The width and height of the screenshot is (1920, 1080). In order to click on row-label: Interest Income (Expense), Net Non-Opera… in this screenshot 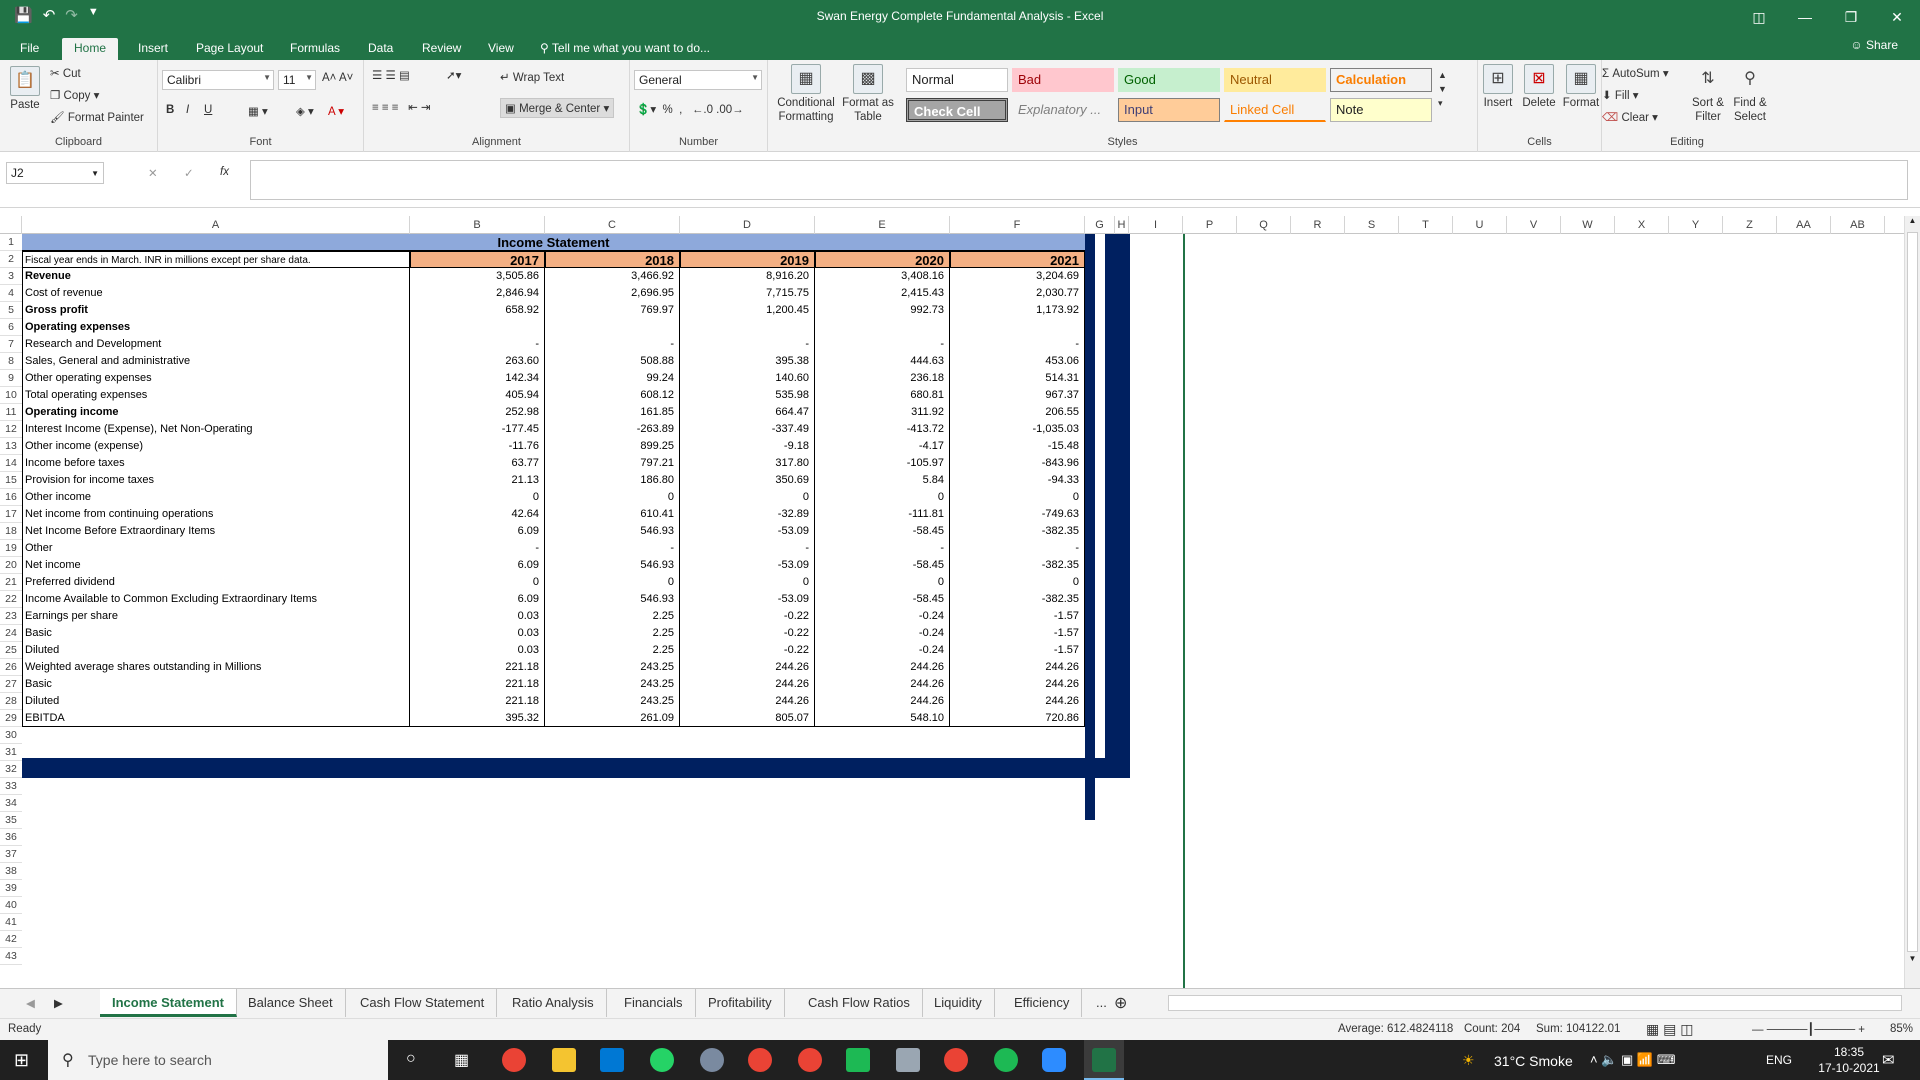, I will do `click(216, 429)`.